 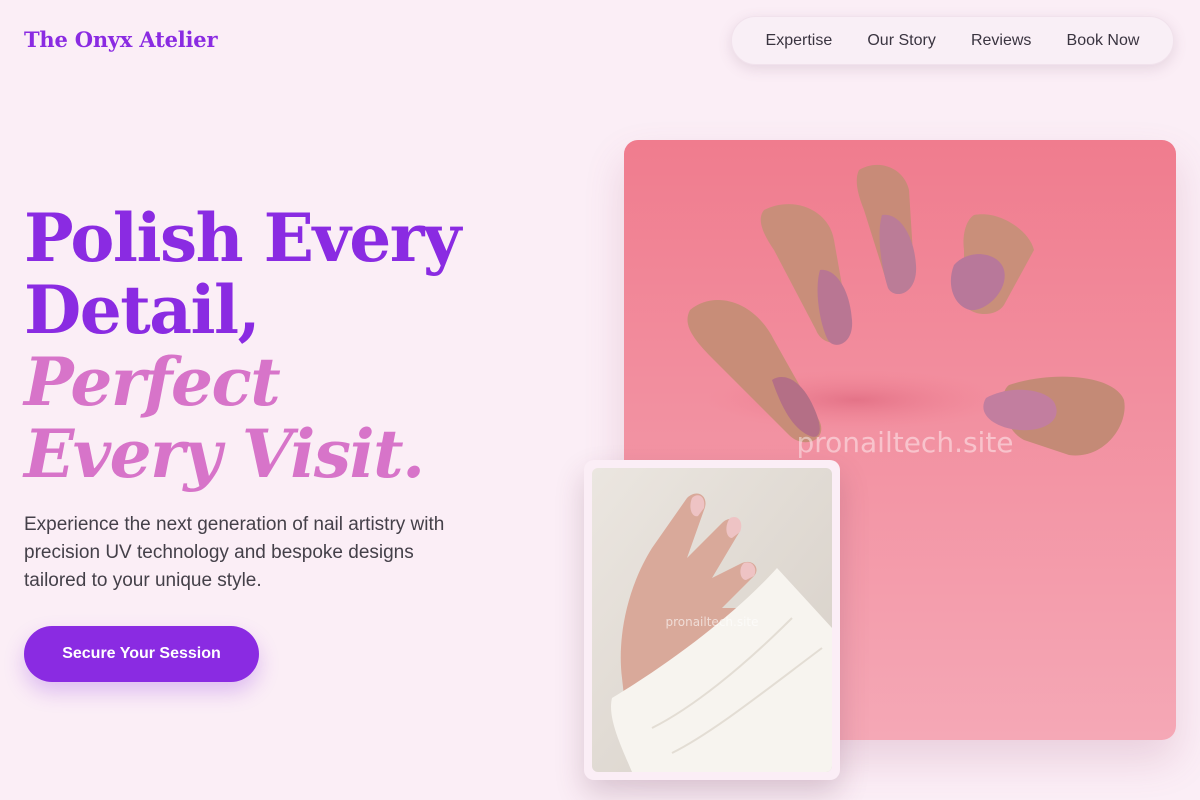 I want to click on brand-logo: The Onyx Atelier, so click(x=121, y=39).